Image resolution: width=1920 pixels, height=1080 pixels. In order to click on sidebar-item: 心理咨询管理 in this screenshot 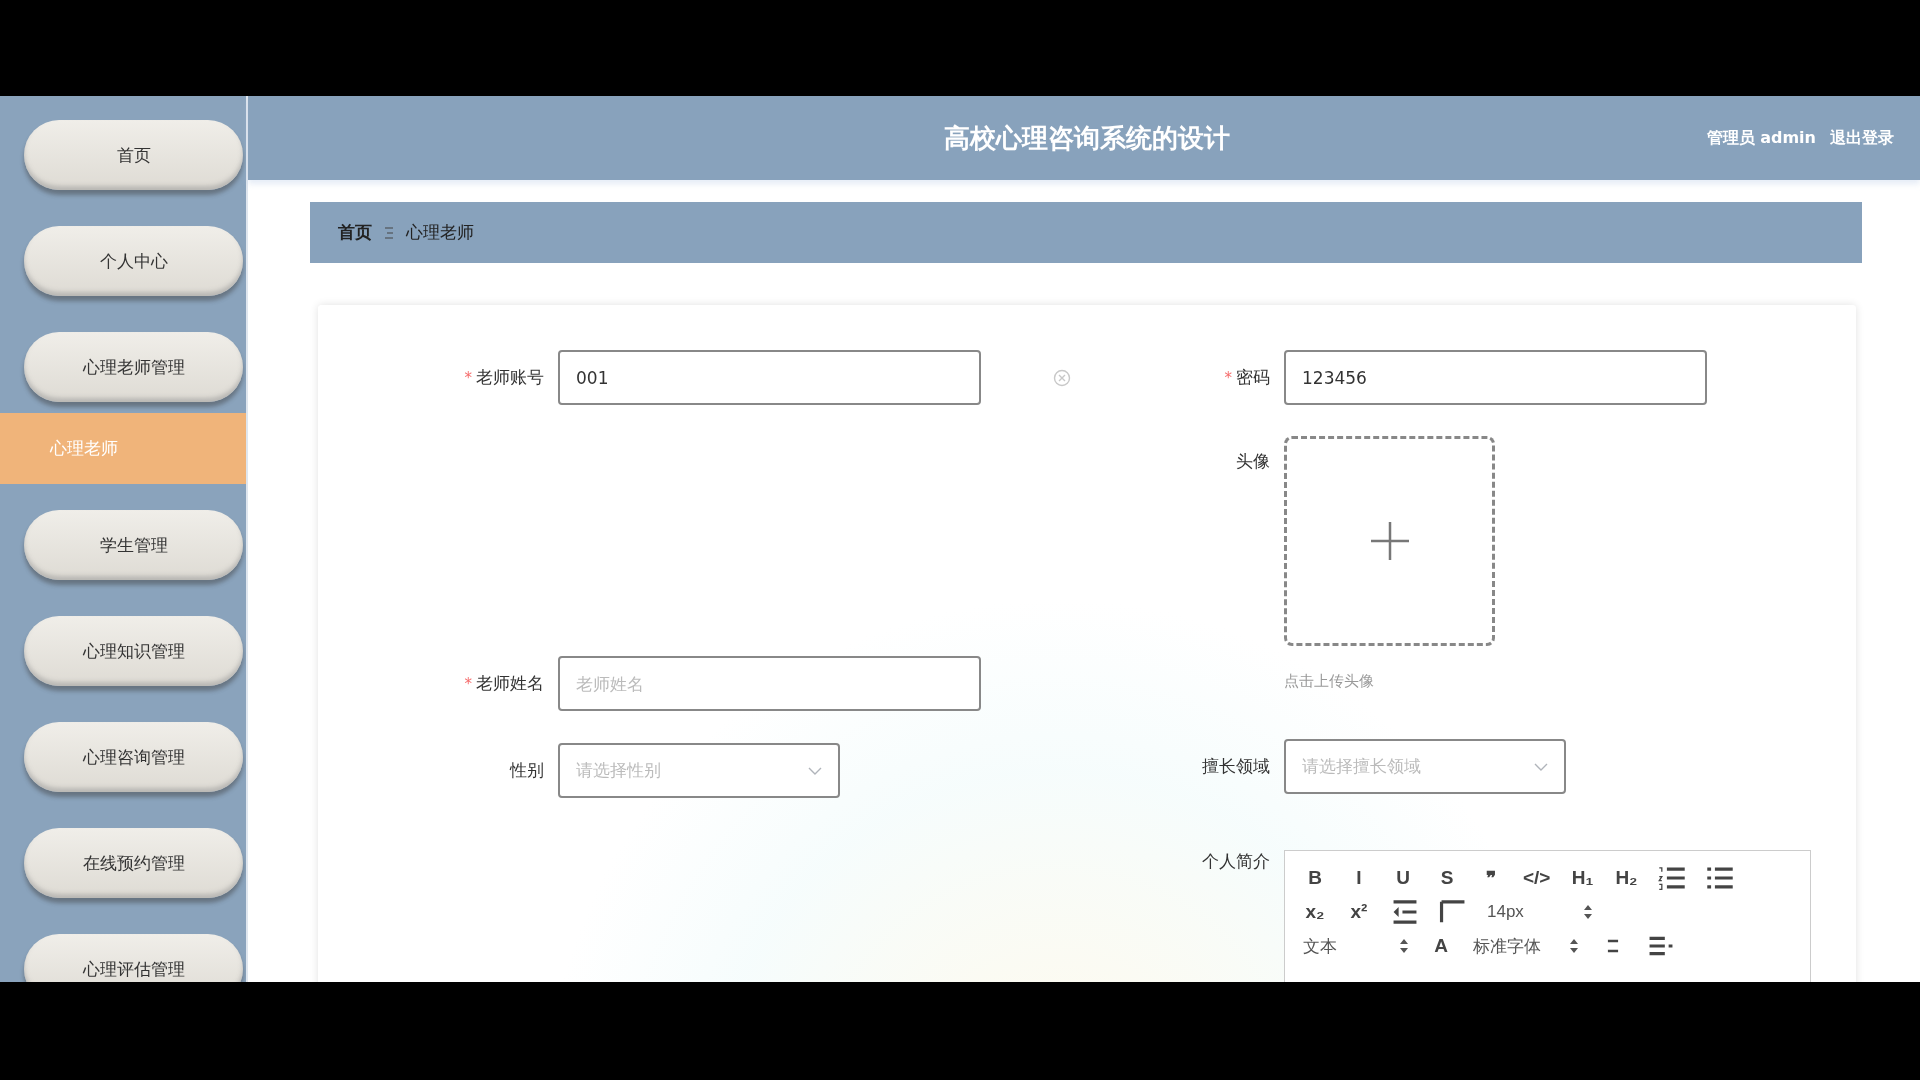, I will do `click(133, 757)`.